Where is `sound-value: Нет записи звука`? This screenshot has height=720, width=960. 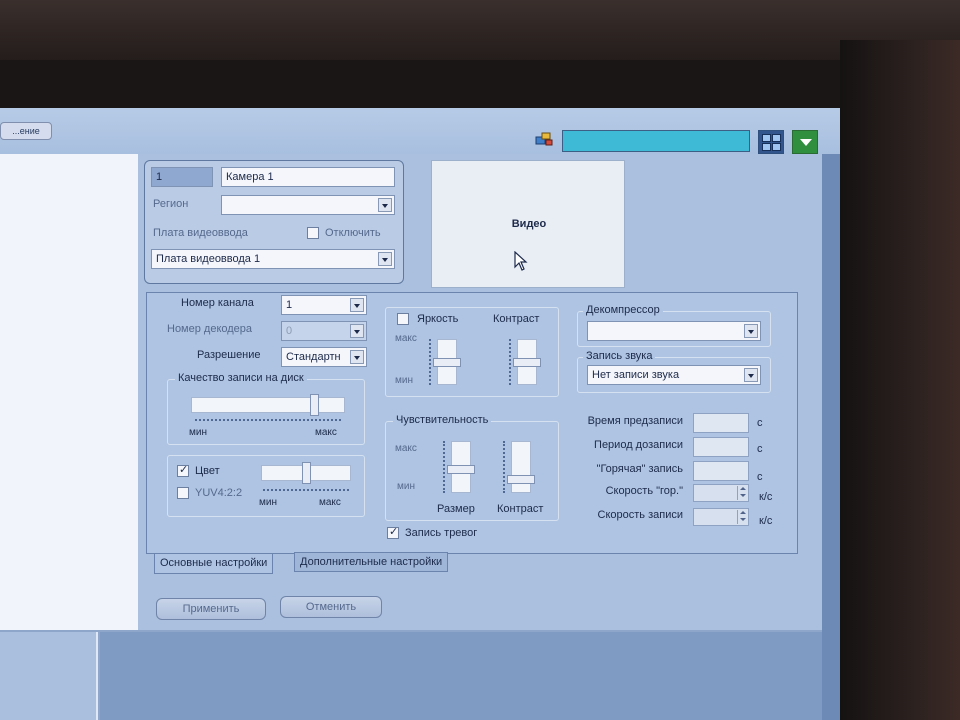 sound-value: Нет записи звука is located at coordinates (636, 375).